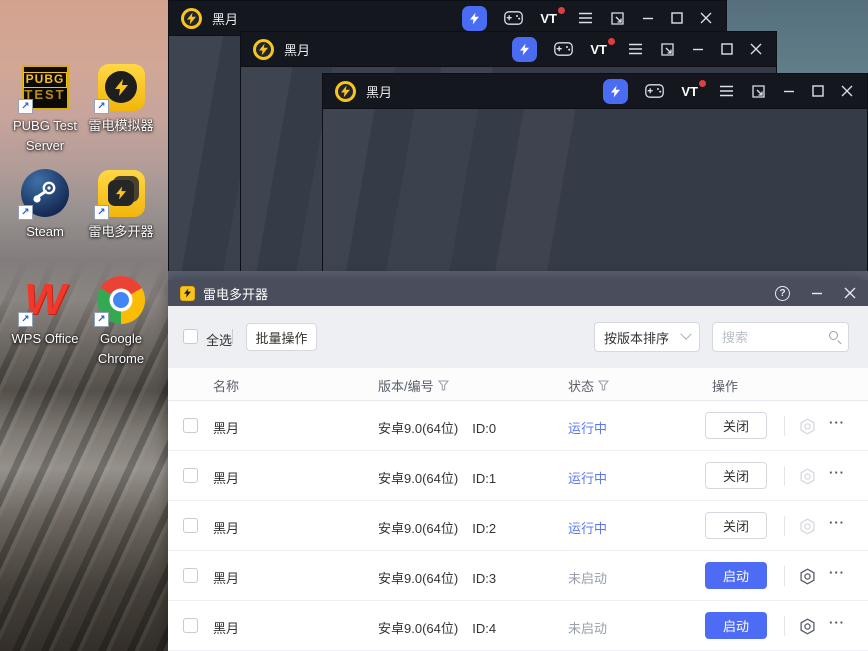 Image resolution: width=868 pixels, height=651 pixels. What do you see at coordinates (121, 348) in the screenshot?
I see `desktop-icon-label: Google Chrome` at bounding box center [121, 348].